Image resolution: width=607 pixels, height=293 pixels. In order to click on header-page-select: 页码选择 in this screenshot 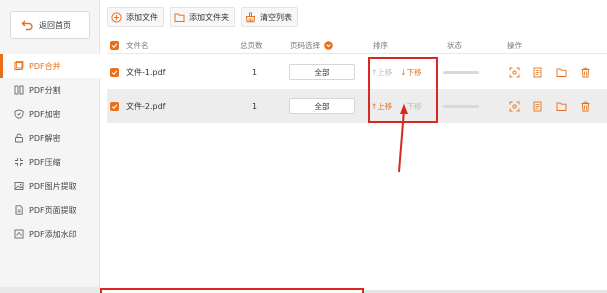, I will do `click(311, 45)`.